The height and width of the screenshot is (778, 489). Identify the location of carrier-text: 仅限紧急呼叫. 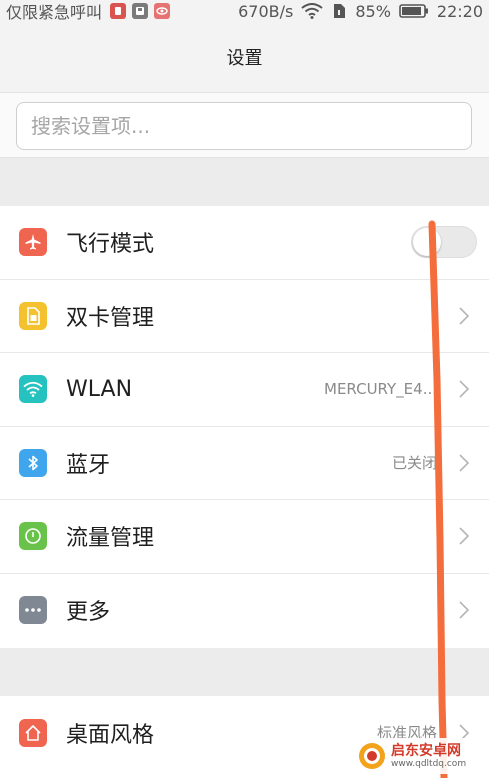
(54, 12).